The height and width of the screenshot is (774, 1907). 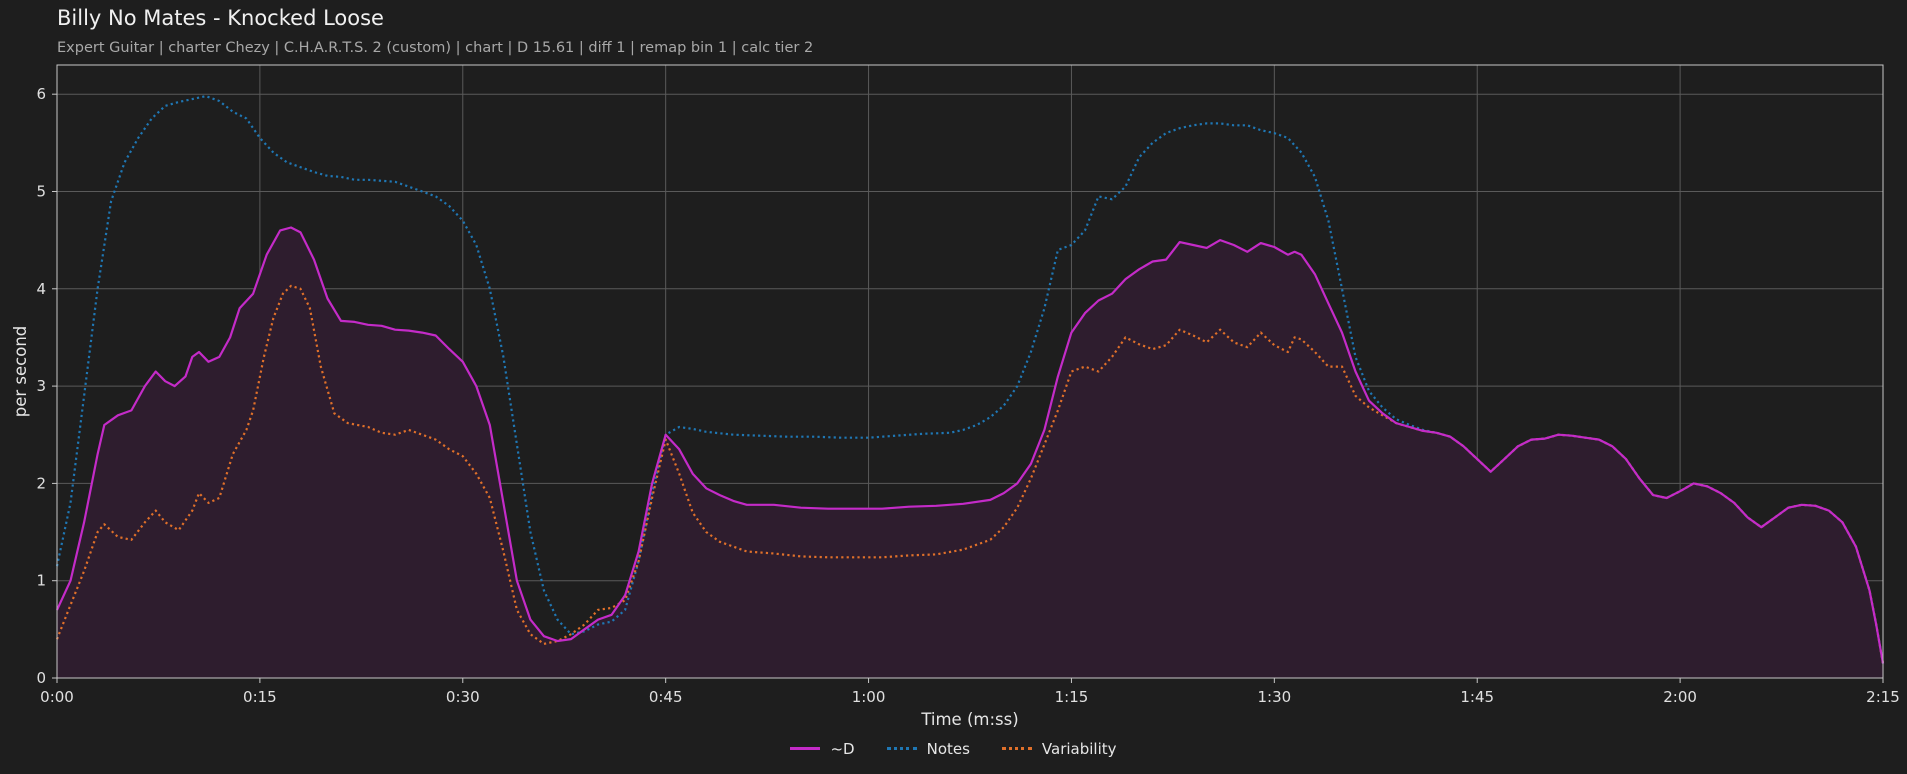 What do you see at coordinates (41, 581) in the screenshot?
I see `y-tick-label: 1` at bounding box center [41, 581].